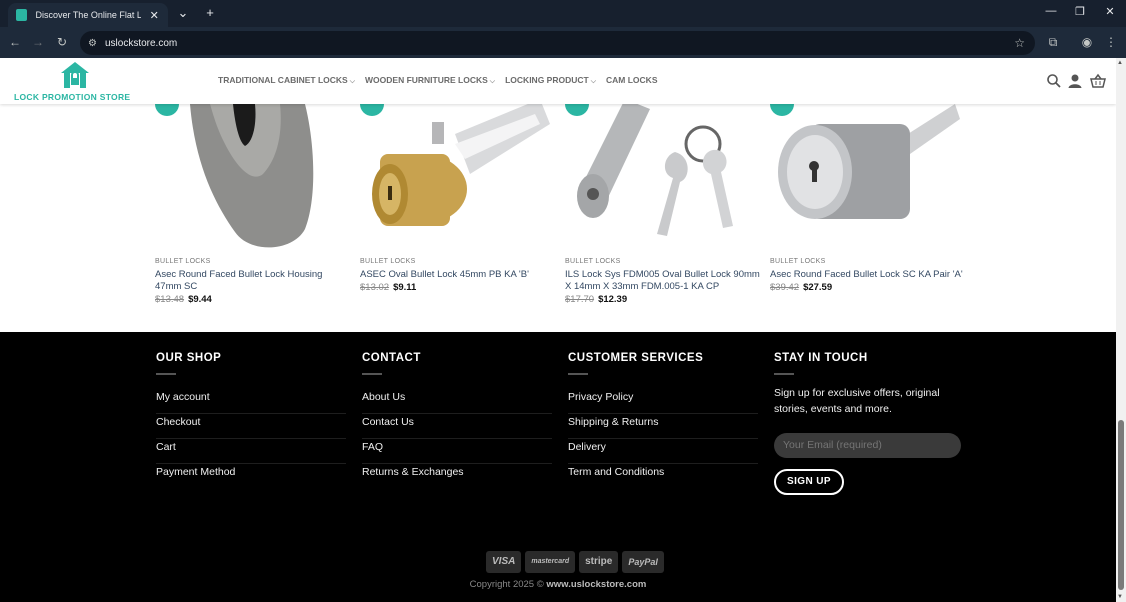 This screenshot has width=1126, height=602. What do you see at coordinates (1051, 11) in the screenshot?
I see `minimize-icon: —` at bounding box center [1051, 11].